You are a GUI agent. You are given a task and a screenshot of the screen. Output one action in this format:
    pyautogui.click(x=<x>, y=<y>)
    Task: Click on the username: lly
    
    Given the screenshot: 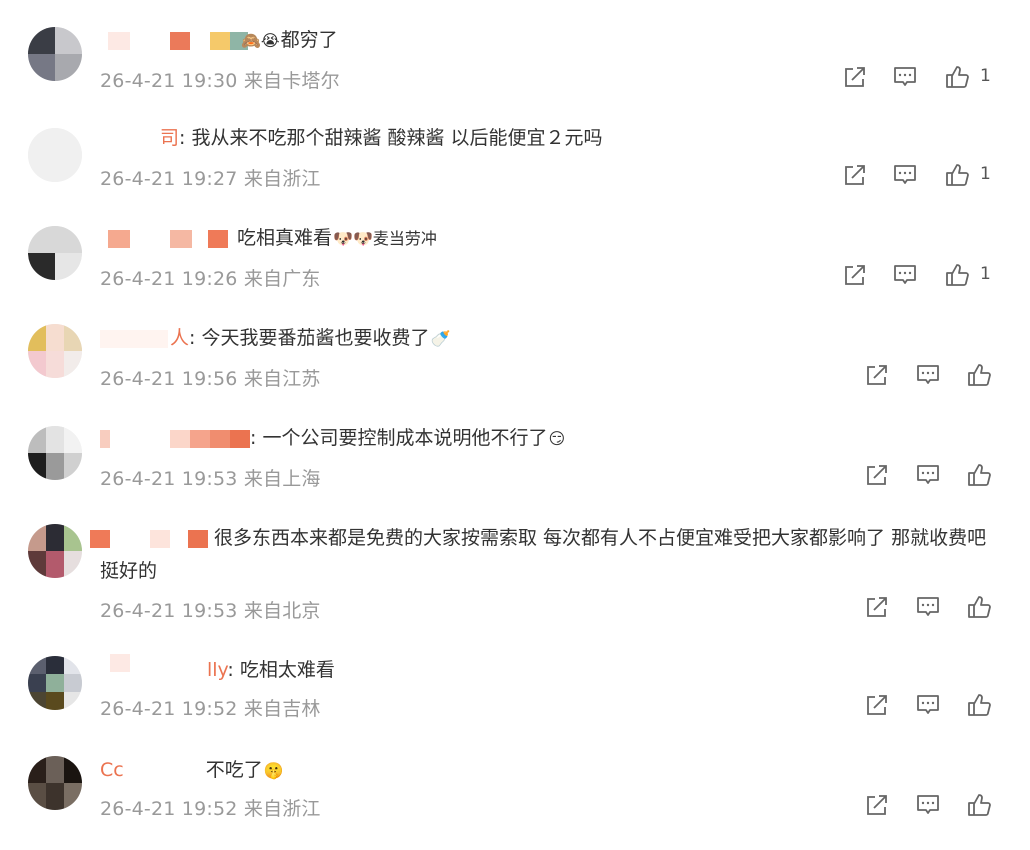 What is the action you would take?
    pyautogui.click(x=217, y=670)
    